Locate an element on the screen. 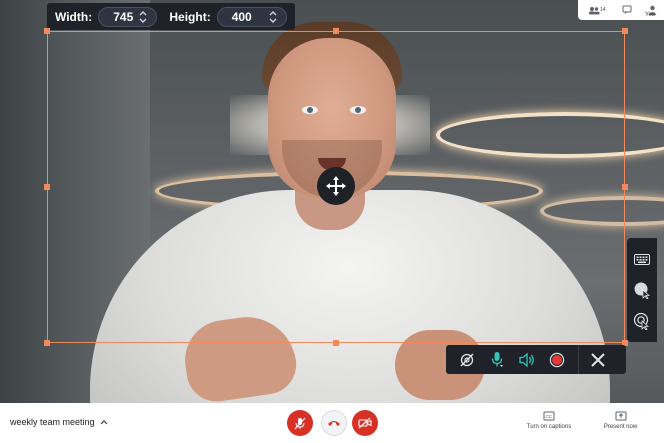  close-button is located at coordinates (598, 360).